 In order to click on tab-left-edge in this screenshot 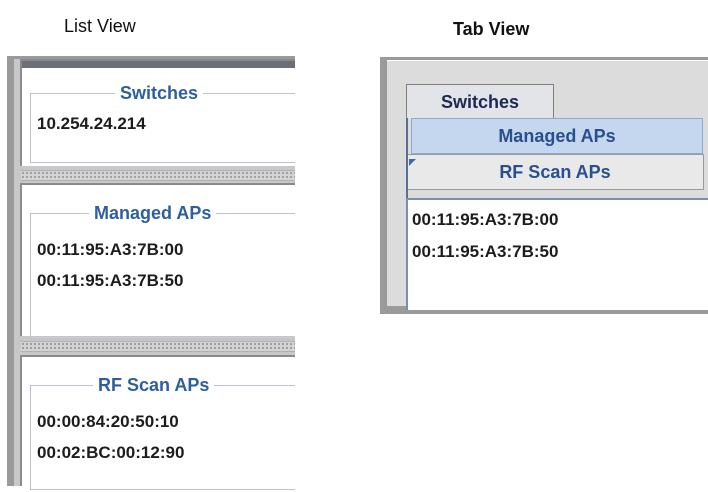, I will do `click(407, 158)`.